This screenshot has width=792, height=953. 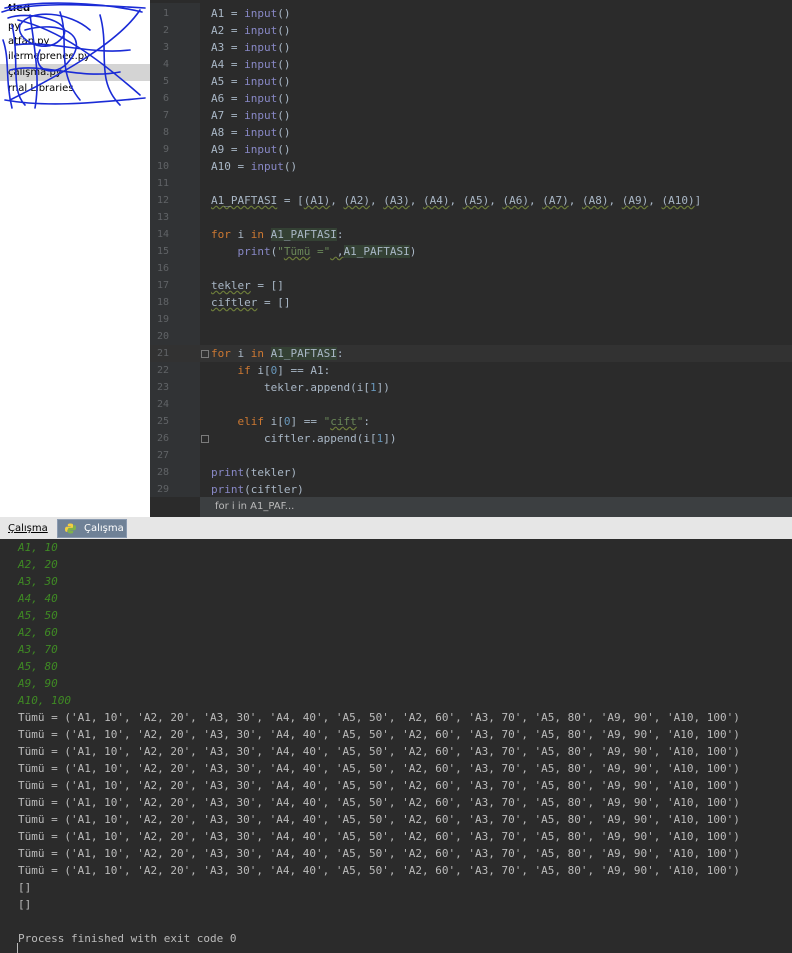 I want to click on code-line: 11, so click(x=471, y=183).